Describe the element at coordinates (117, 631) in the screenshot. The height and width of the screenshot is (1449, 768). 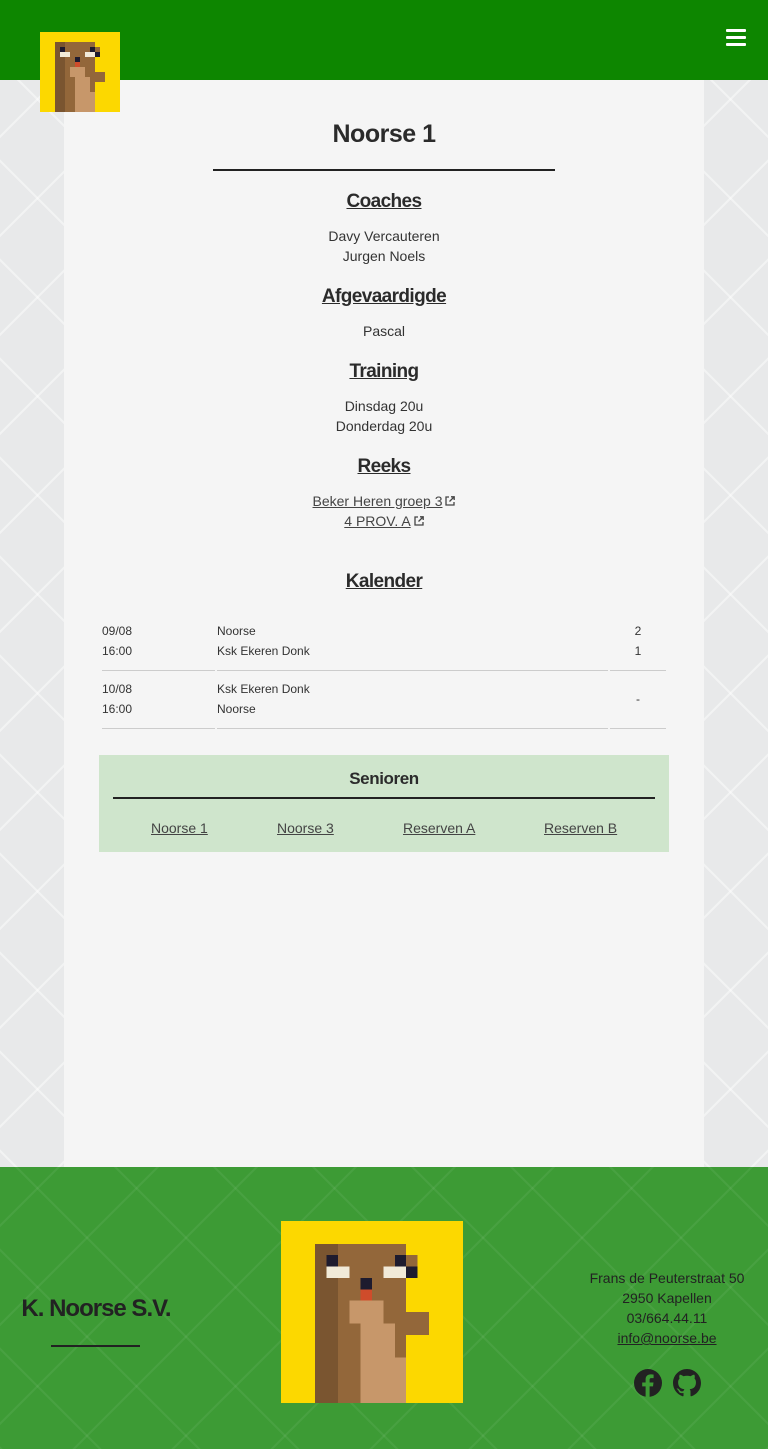
I see `match-date: 09/08` at that location.